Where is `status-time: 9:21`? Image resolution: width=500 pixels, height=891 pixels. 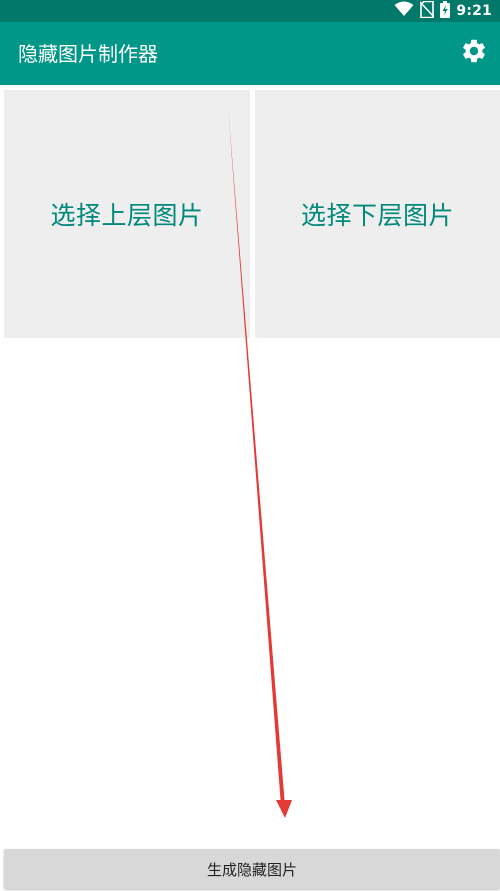 status-time: 9:21 is located at coordinates (474, 11).